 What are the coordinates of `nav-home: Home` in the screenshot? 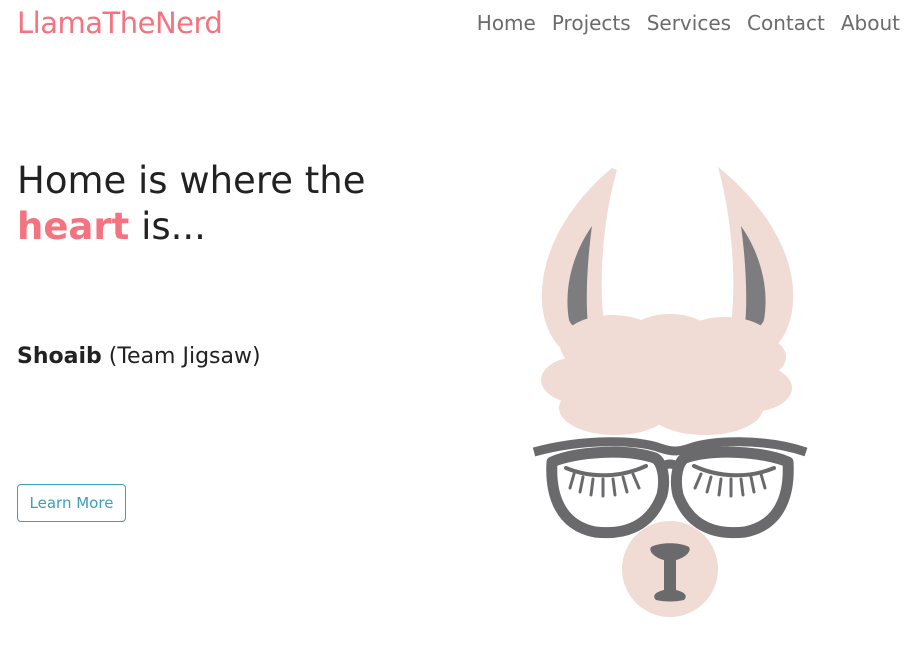 It's located at (506, 23).